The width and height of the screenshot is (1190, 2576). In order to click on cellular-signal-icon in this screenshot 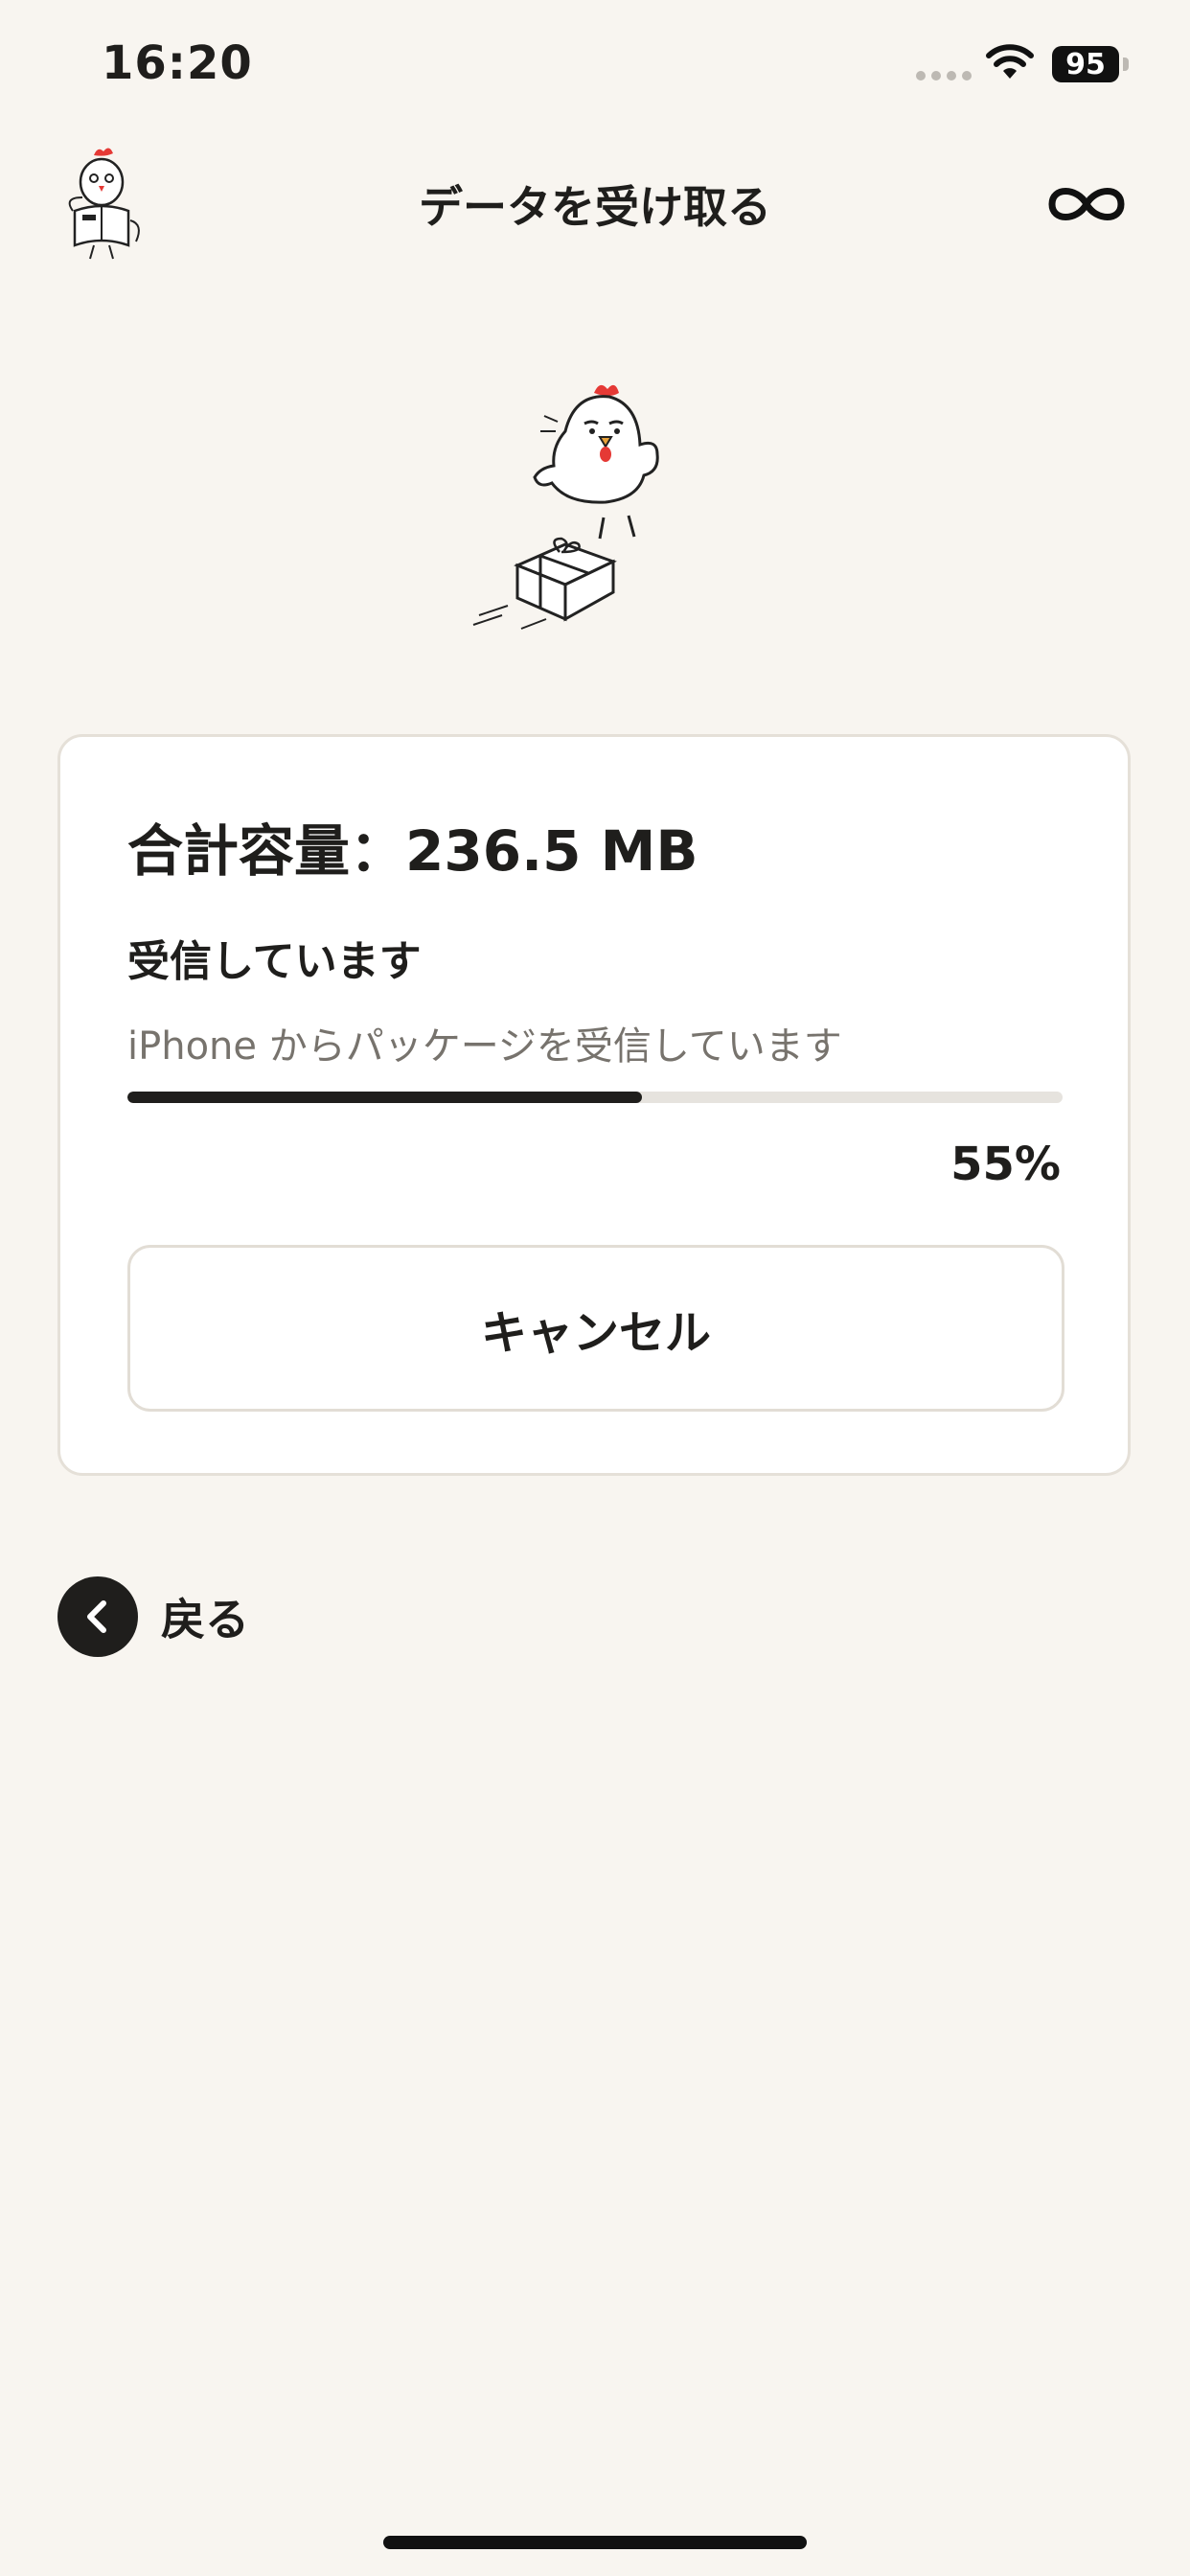, I will do `click(944, 75)`.